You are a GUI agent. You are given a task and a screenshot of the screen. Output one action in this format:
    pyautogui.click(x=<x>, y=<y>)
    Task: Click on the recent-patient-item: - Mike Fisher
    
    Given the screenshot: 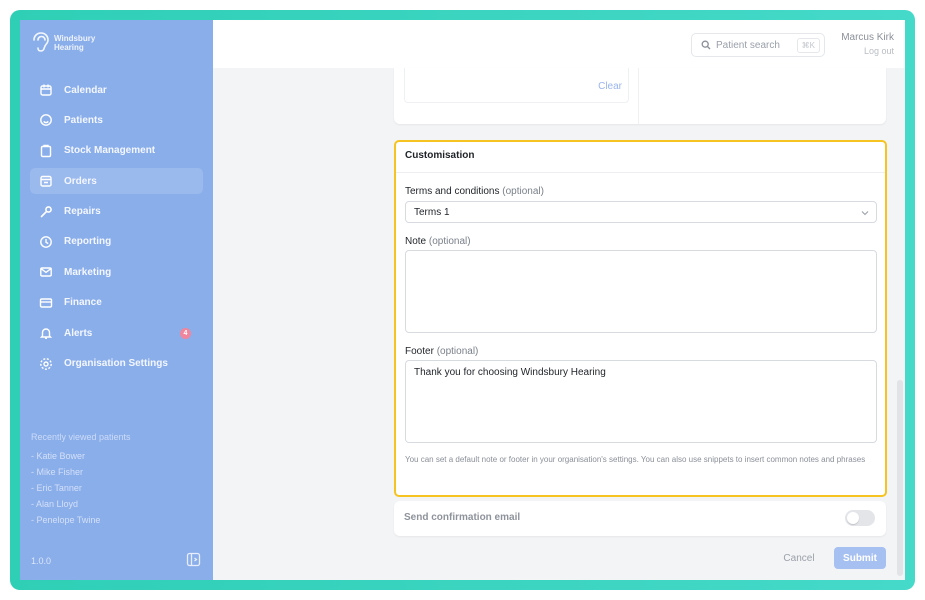 What is the action you would take?
    pyautogui.click(x=81, y=475)
    